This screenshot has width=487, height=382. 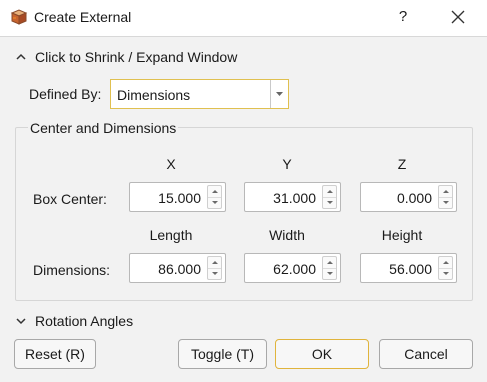 I want to click on header-z: Z, so click(x=402, y=164).